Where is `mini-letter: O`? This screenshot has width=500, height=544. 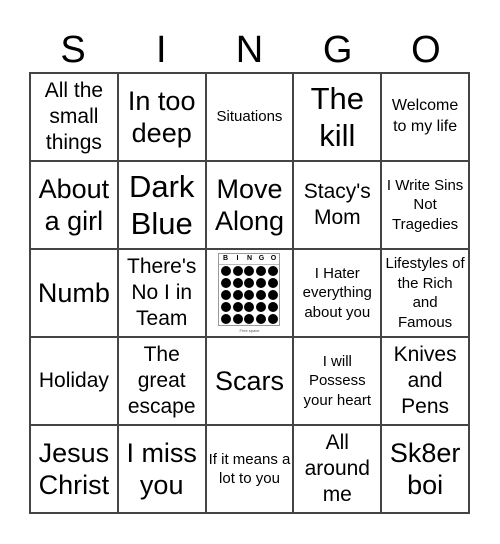 mini-letter: O is located at coordinates (273, 258).